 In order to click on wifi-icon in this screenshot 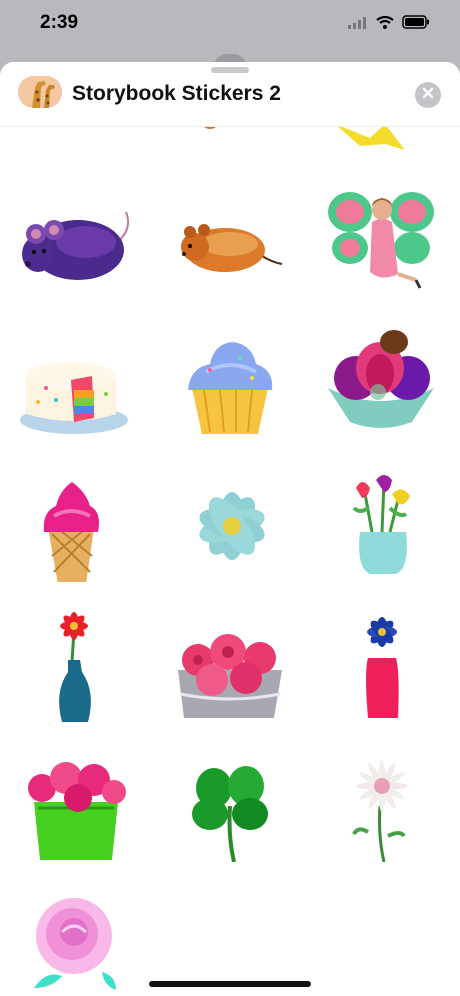, I will do `click(385, 24)`.